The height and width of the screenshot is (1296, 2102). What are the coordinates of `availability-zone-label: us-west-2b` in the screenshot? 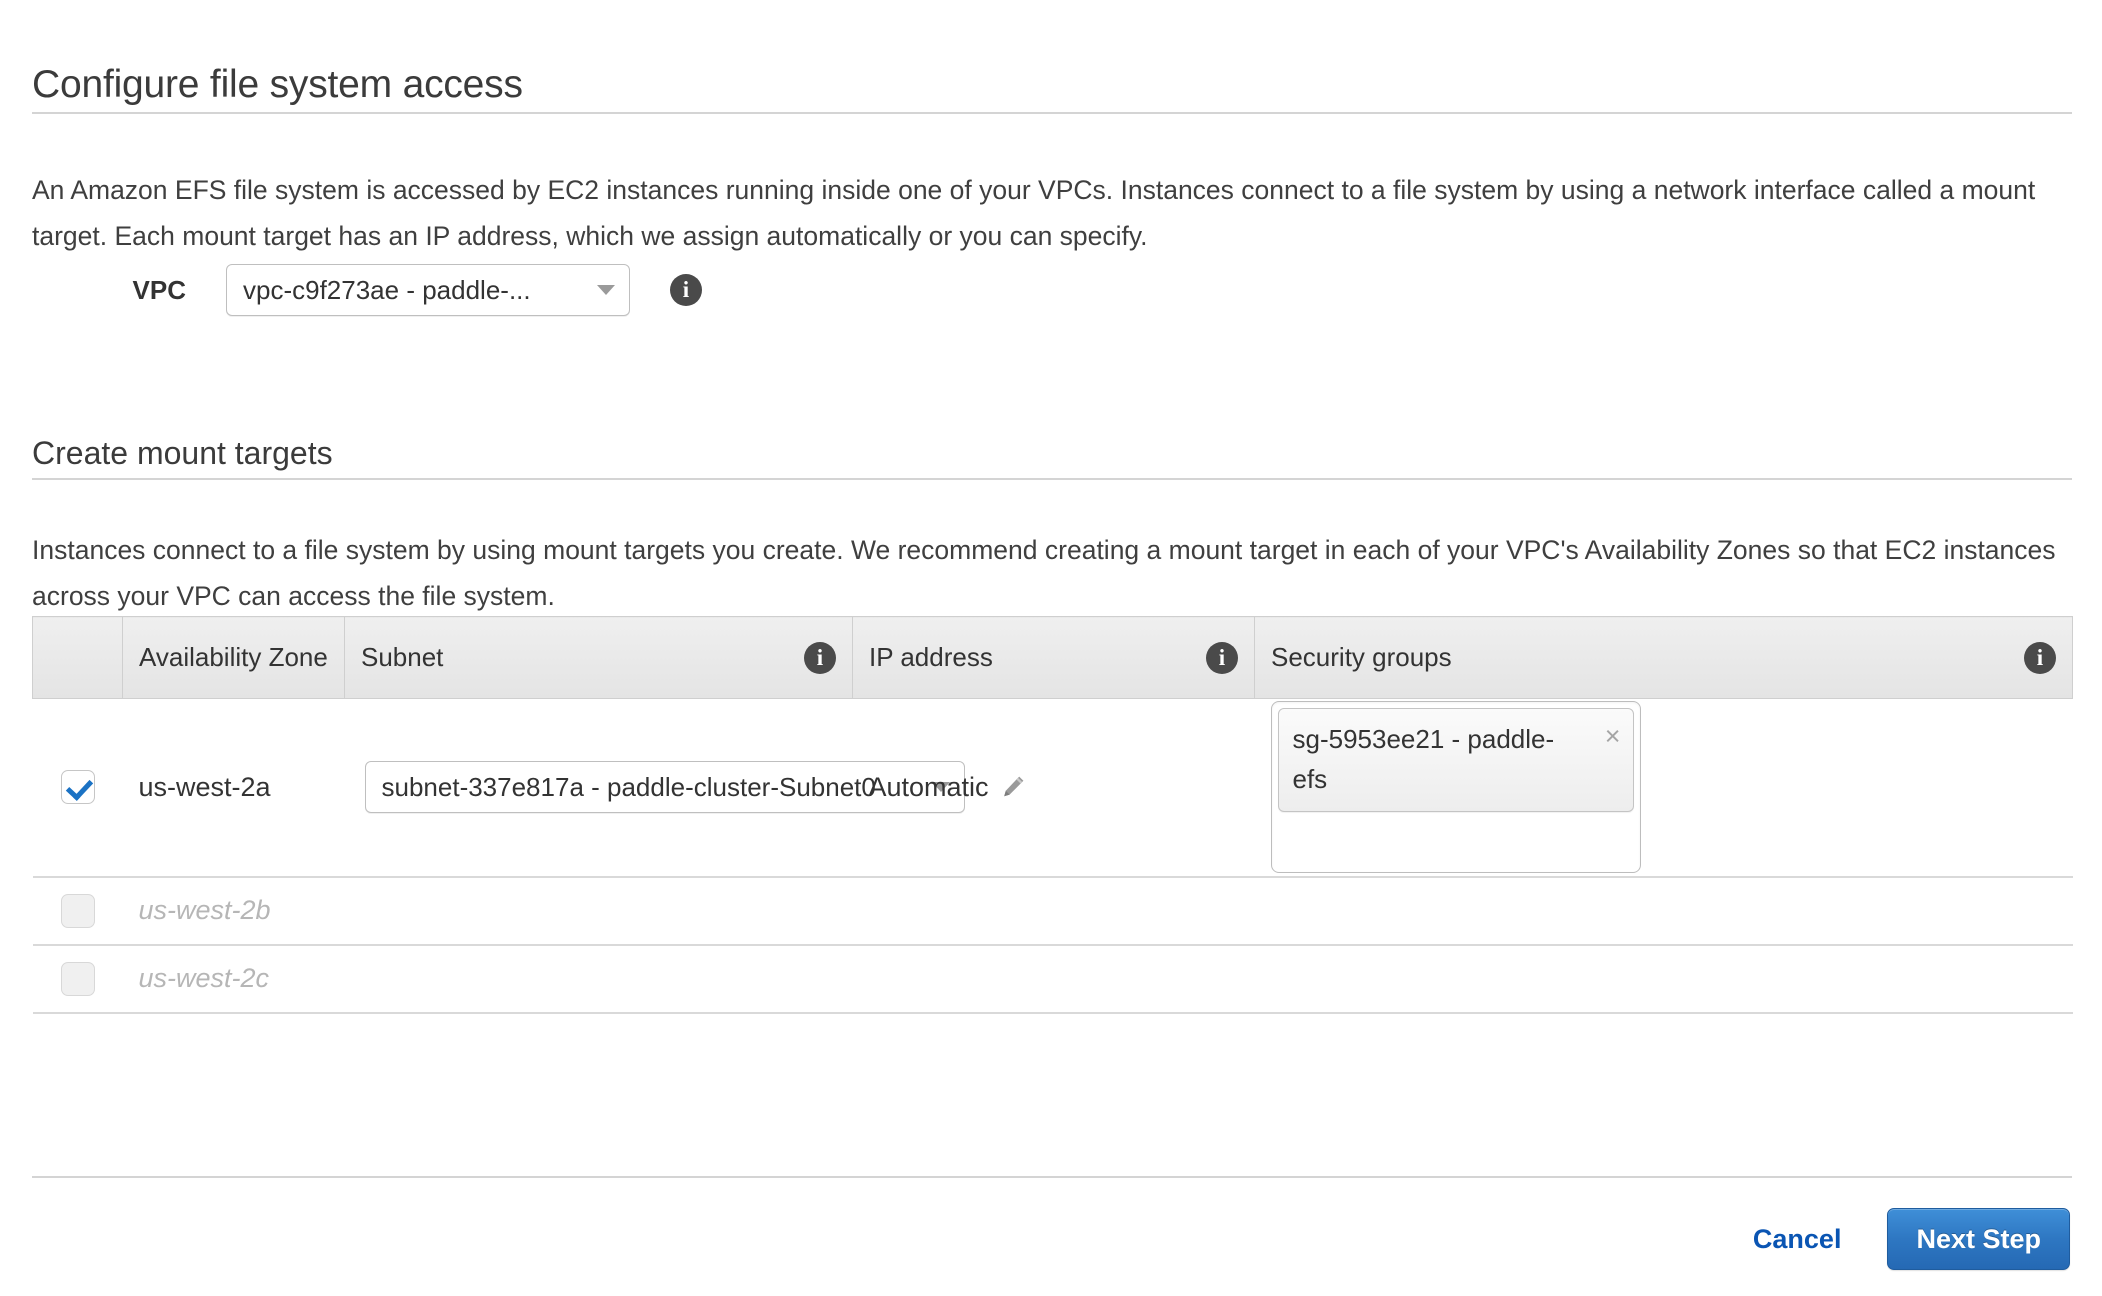 It's located at (204, 910).